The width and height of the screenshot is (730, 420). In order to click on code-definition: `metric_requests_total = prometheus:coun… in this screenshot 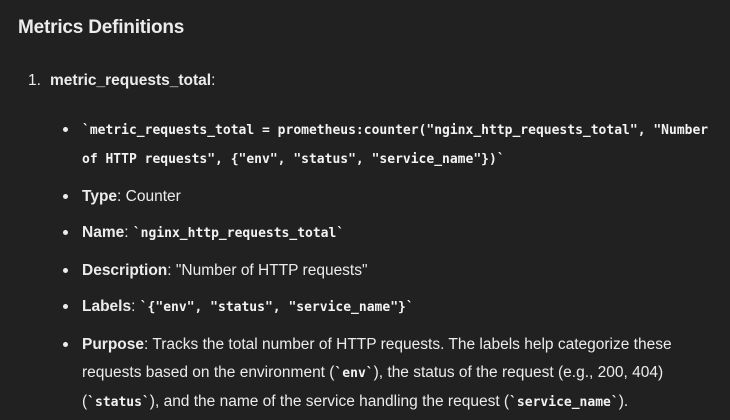, I will do `click(395, 145)`.